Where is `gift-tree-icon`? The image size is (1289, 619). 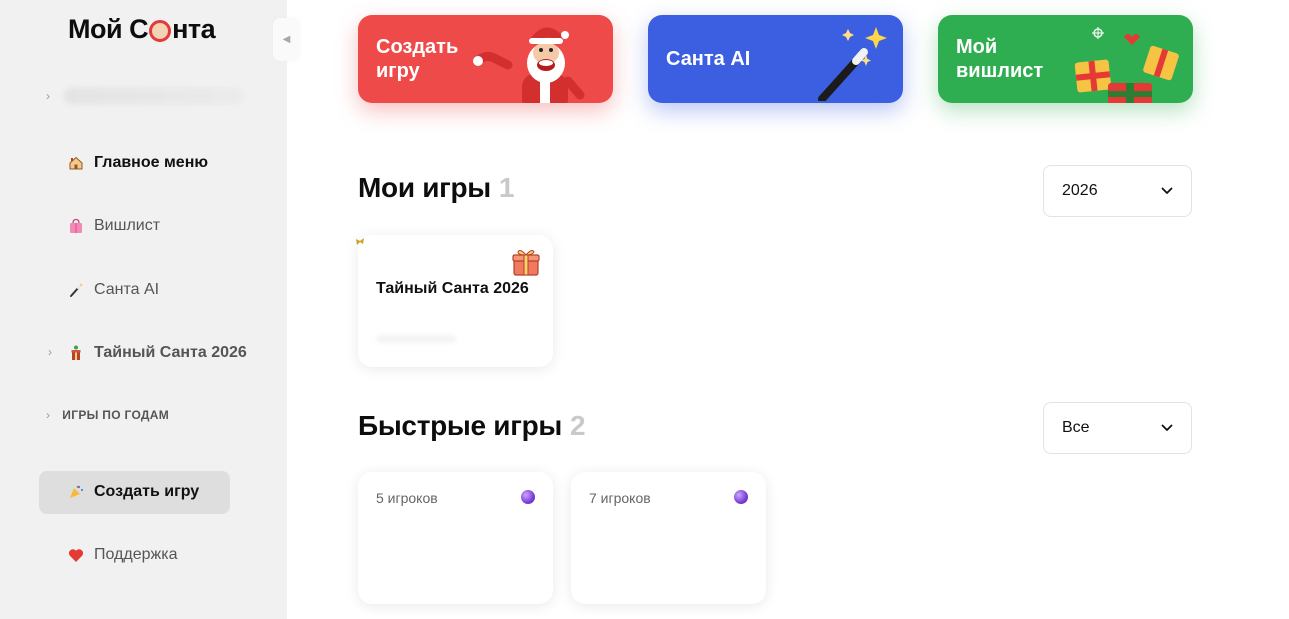
gift-tree-icon is located at coordinates (76, 353).